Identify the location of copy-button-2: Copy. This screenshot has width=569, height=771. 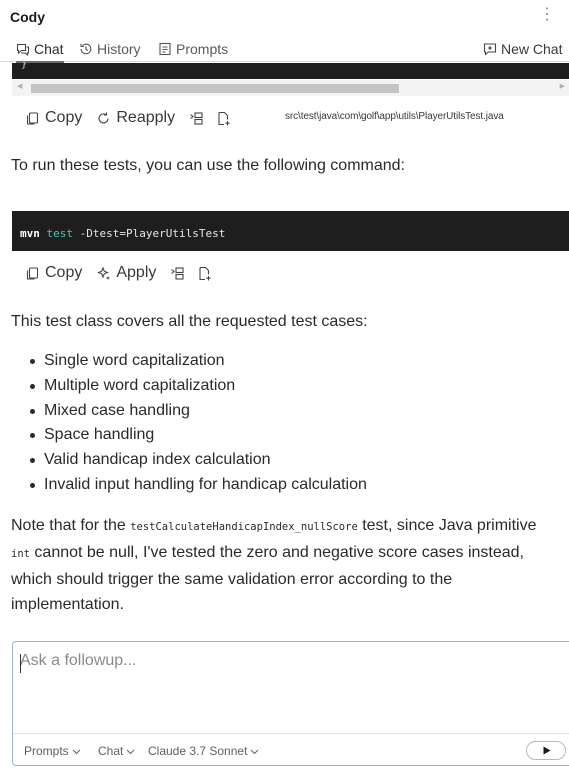
(53, 273).